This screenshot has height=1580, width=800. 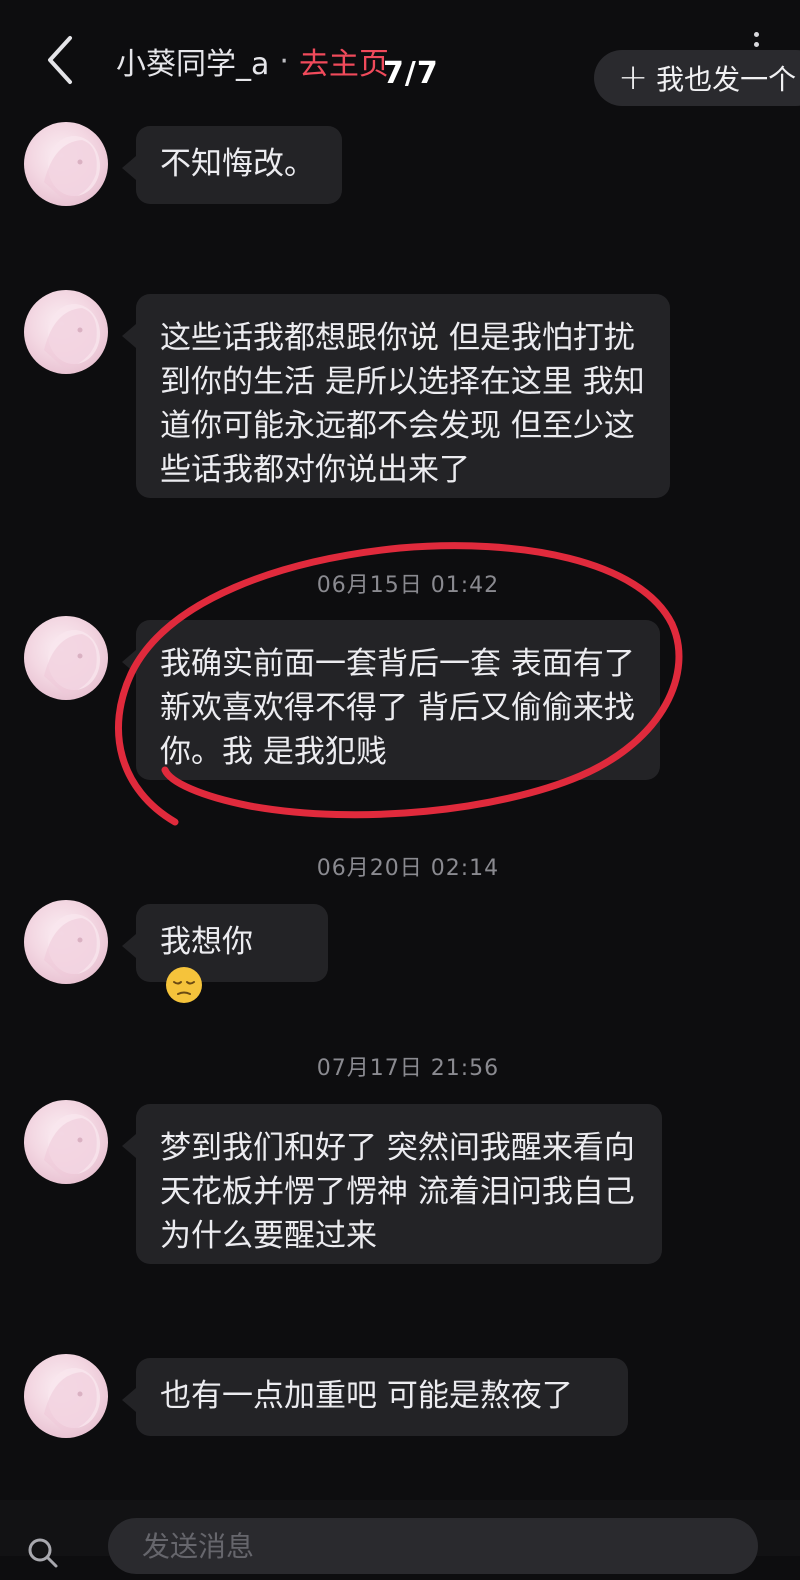 I want to click on contact-name: 小葵同学_a, so click(x=193, y=64).